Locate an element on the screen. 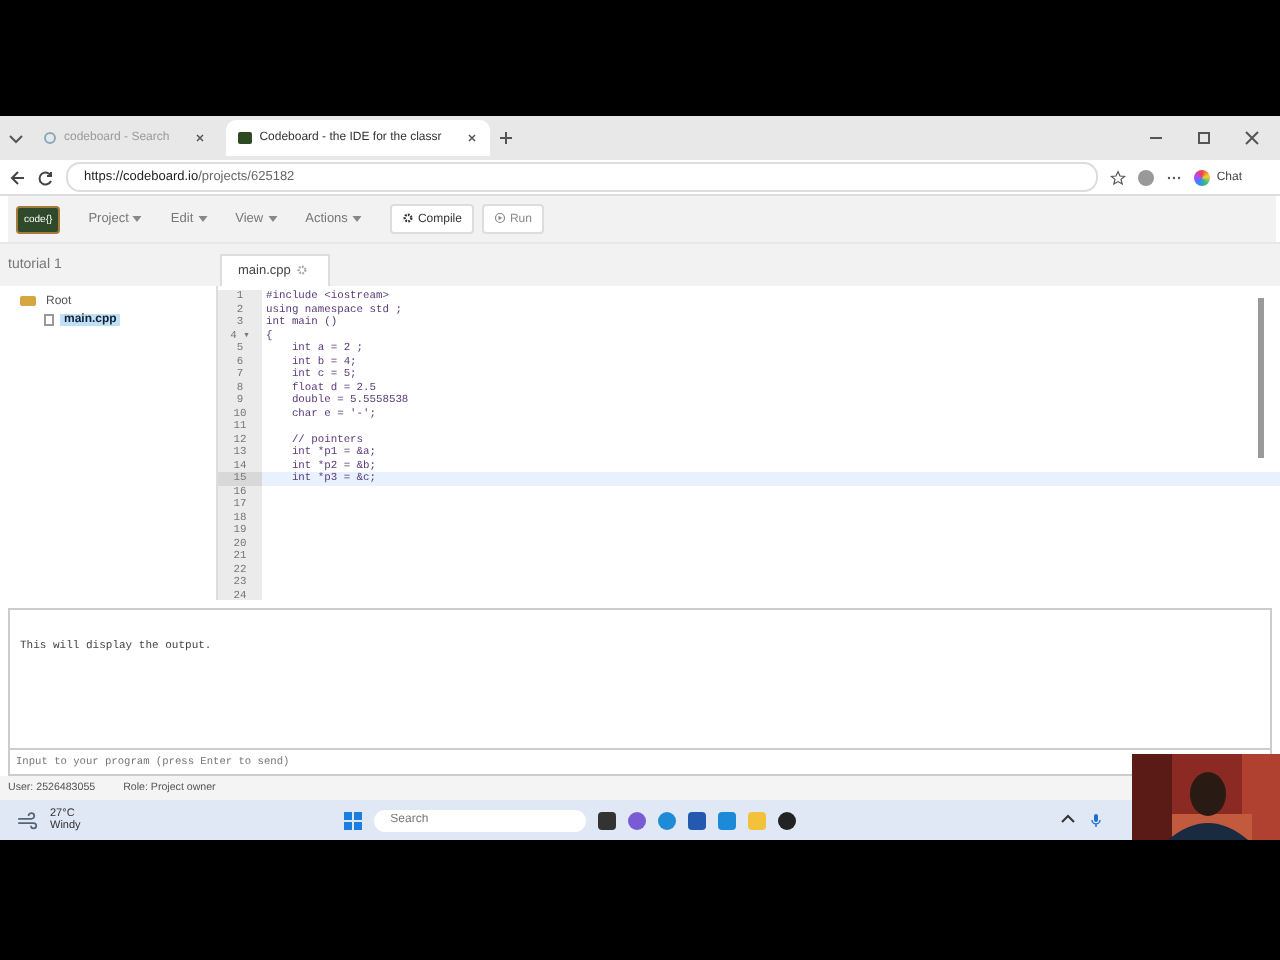  play-icon is located at coordinates (499, 218).